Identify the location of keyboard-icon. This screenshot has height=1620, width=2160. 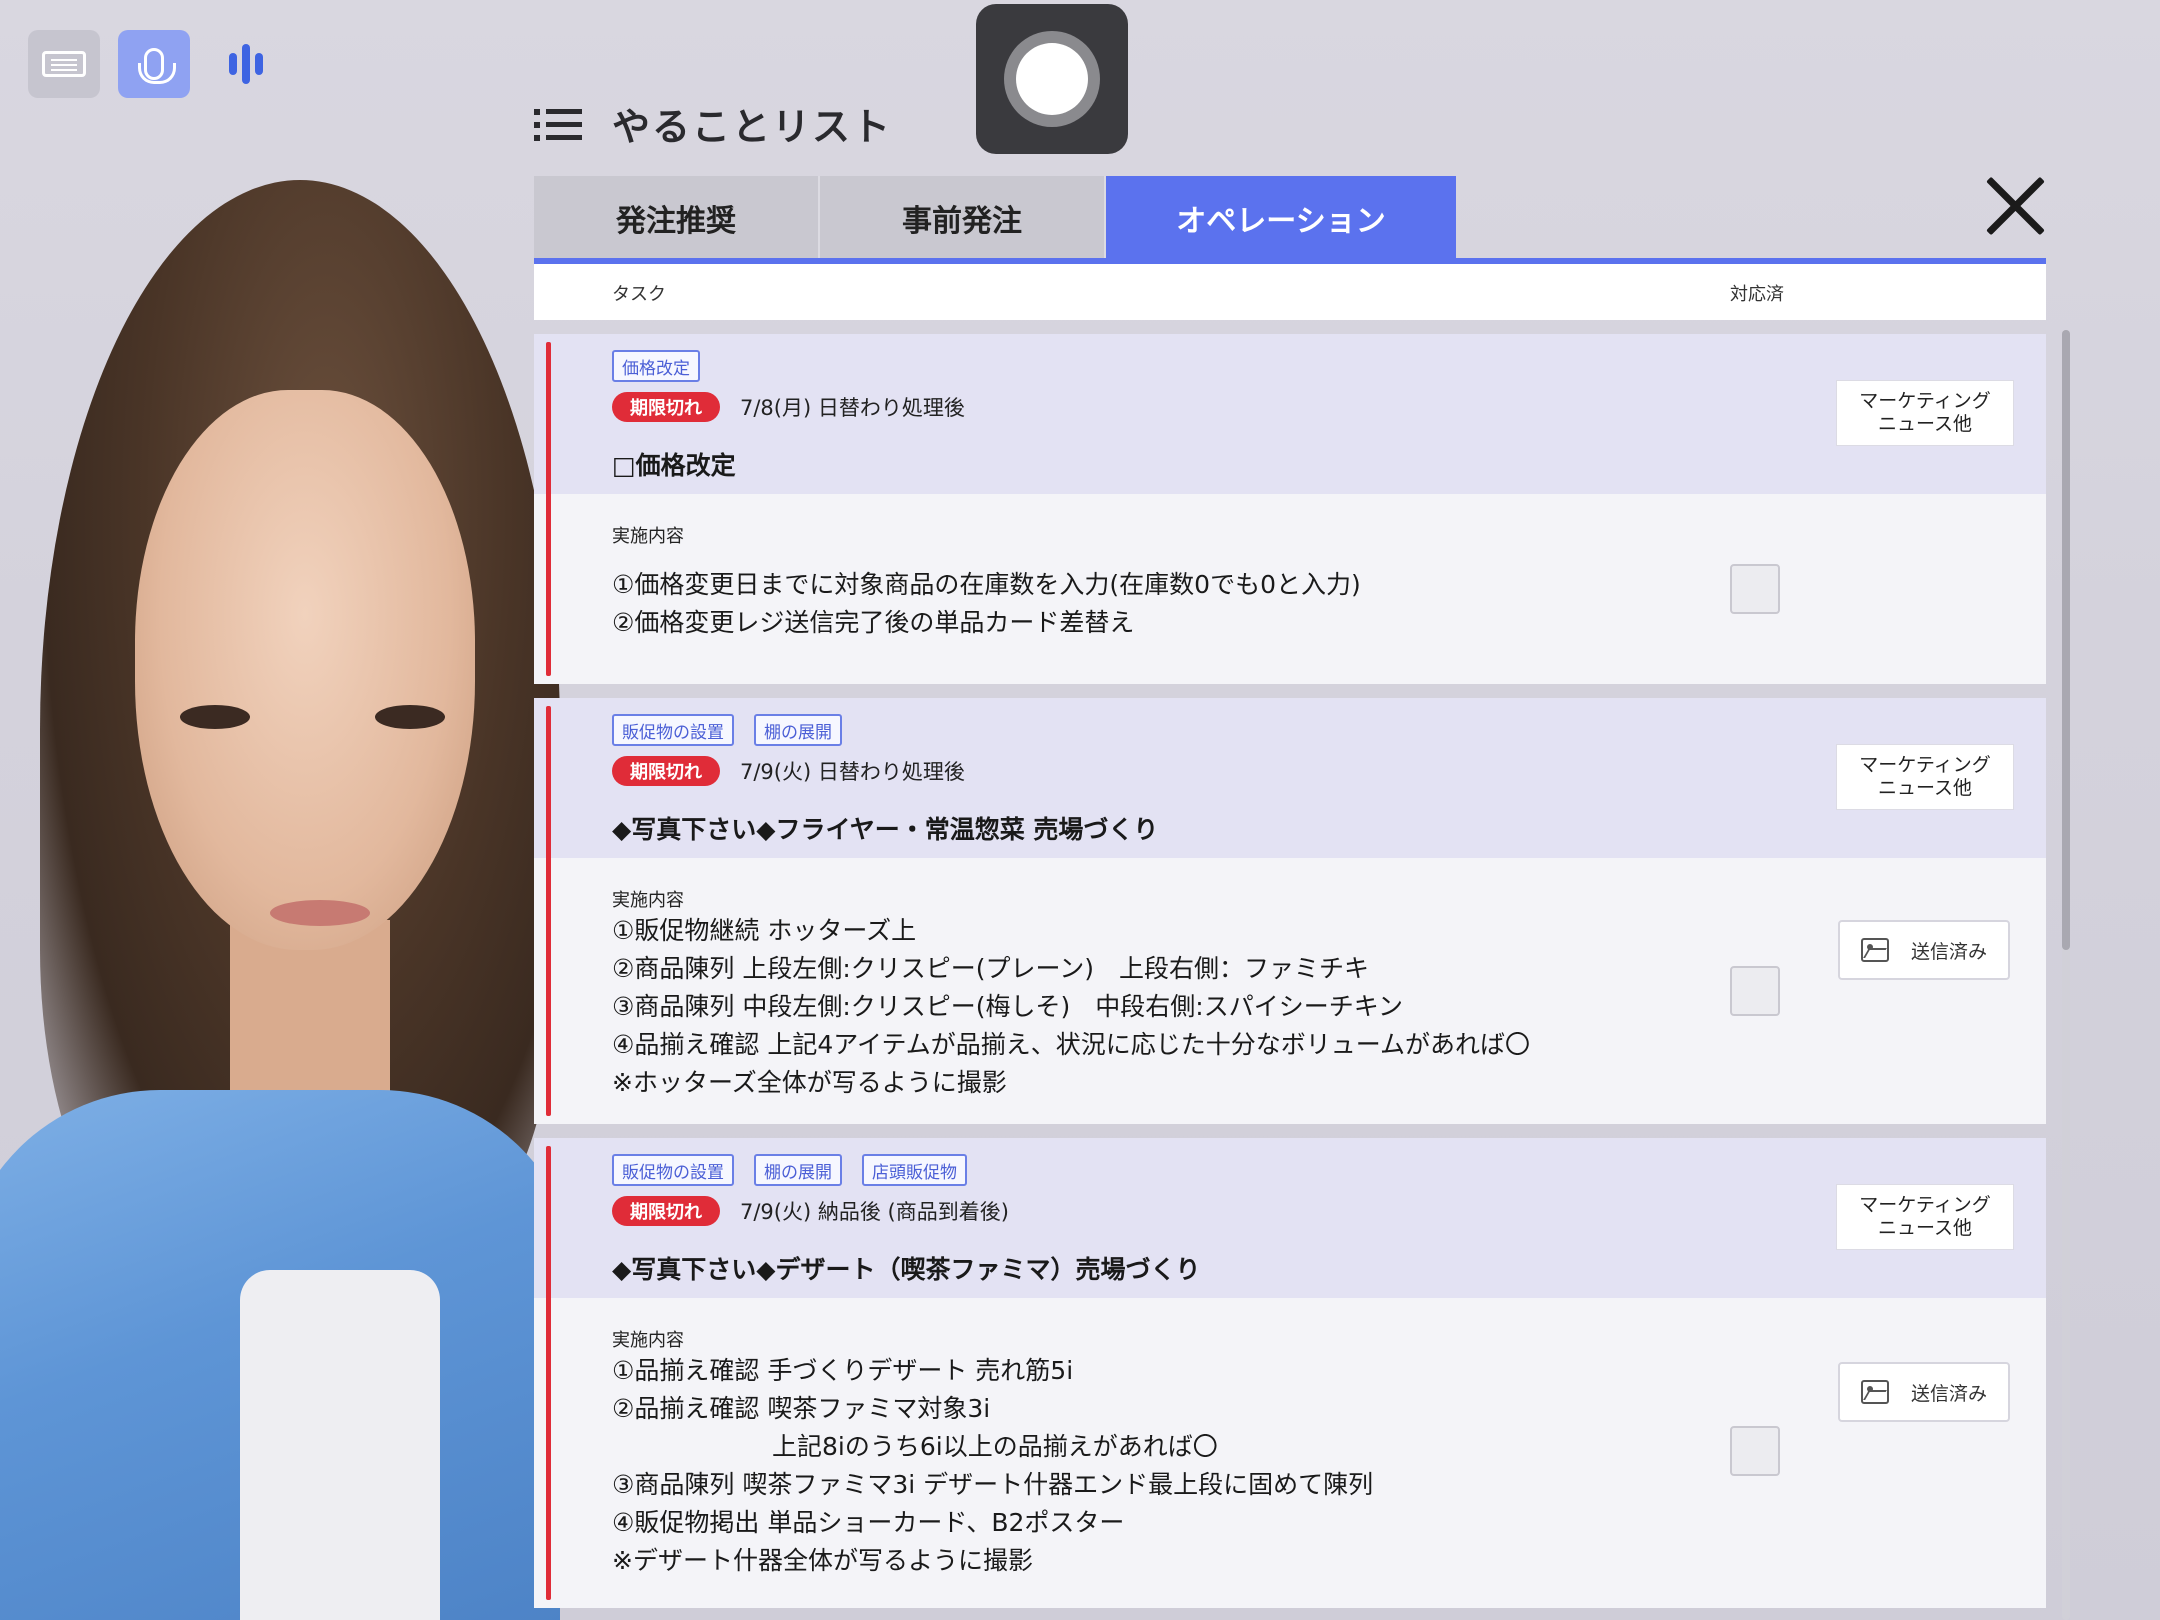
(64, 64).